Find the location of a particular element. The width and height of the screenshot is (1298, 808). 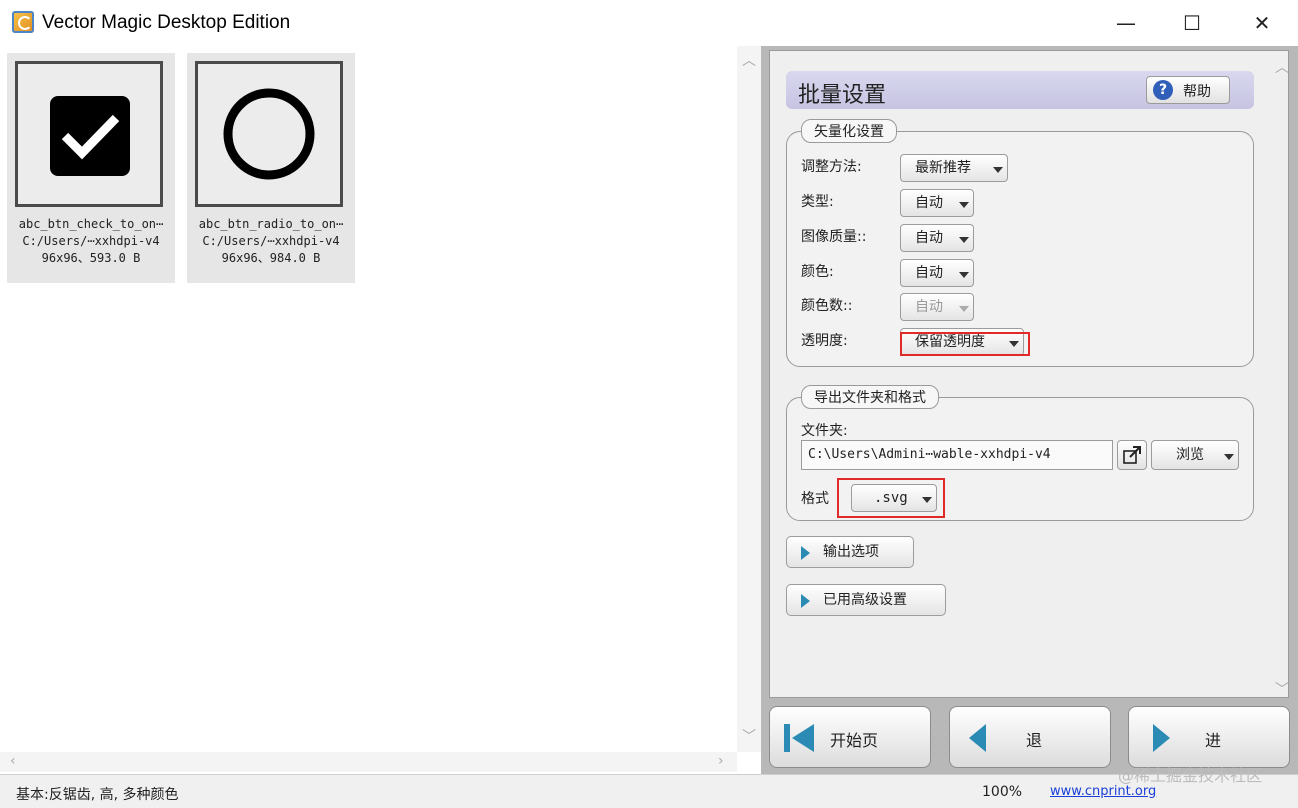

checkbox-checked-icon is located at coordinates (90, 136).